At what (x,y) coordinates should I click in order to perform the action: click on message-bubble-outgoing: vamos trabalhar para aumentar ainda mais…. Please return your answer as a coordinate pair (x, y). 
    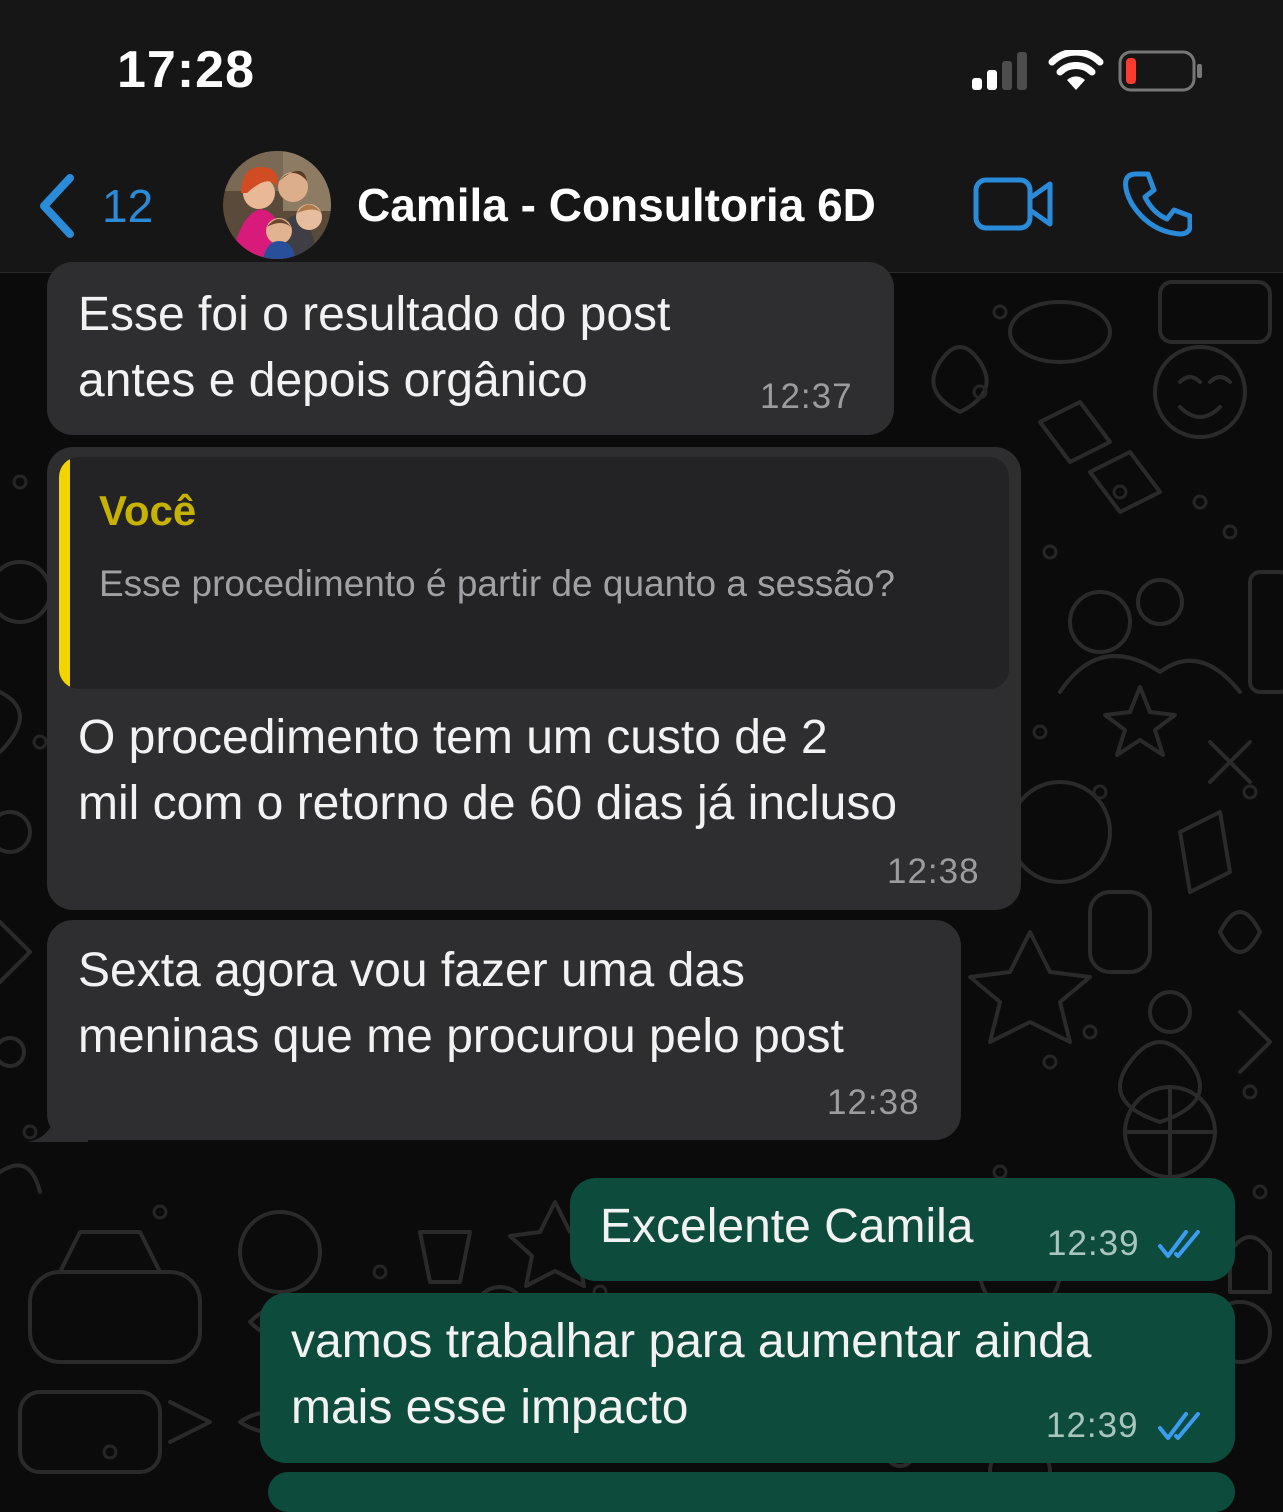
    Looking at the image, I should click on (747, 1378).